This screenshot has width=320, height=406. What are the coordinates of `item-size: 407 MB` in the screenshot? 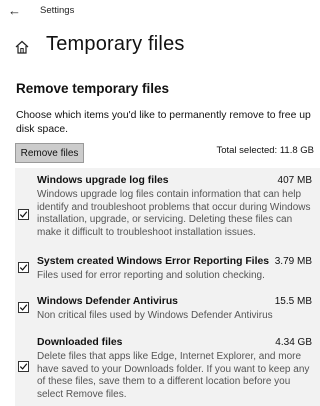 It's located at (294, 180).